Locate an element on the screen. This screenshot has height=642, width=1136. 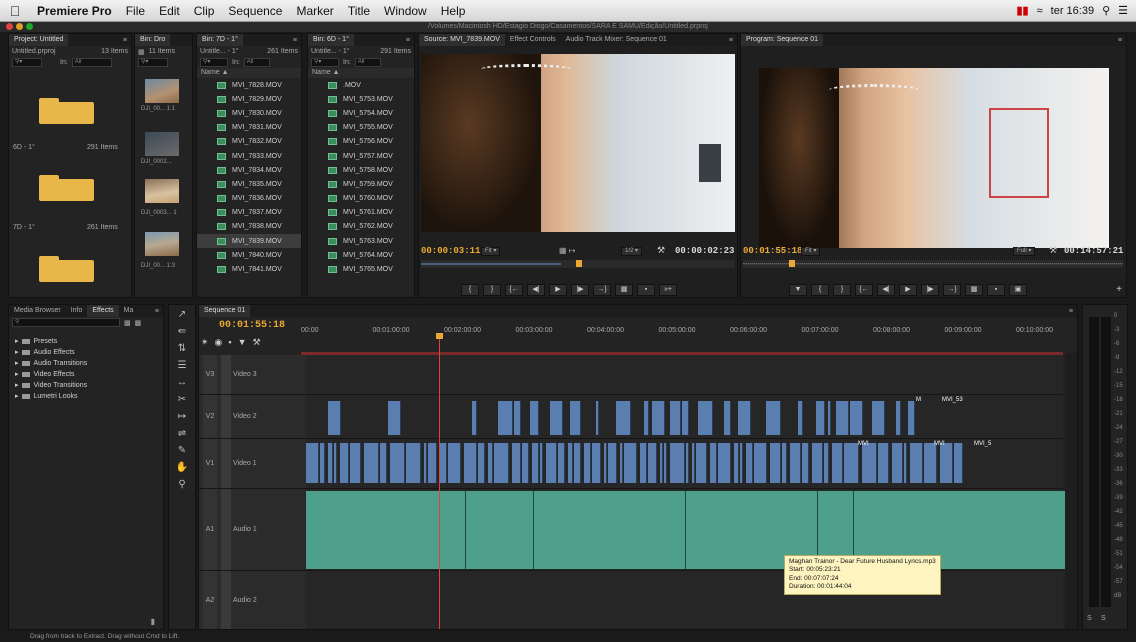
mark-out-button: } is located at coordinates (842, 290).